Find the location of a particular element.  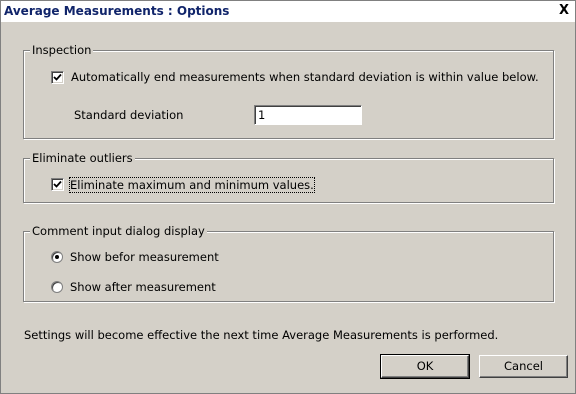

radio-selected-icon is located at coordinates (57, 257).